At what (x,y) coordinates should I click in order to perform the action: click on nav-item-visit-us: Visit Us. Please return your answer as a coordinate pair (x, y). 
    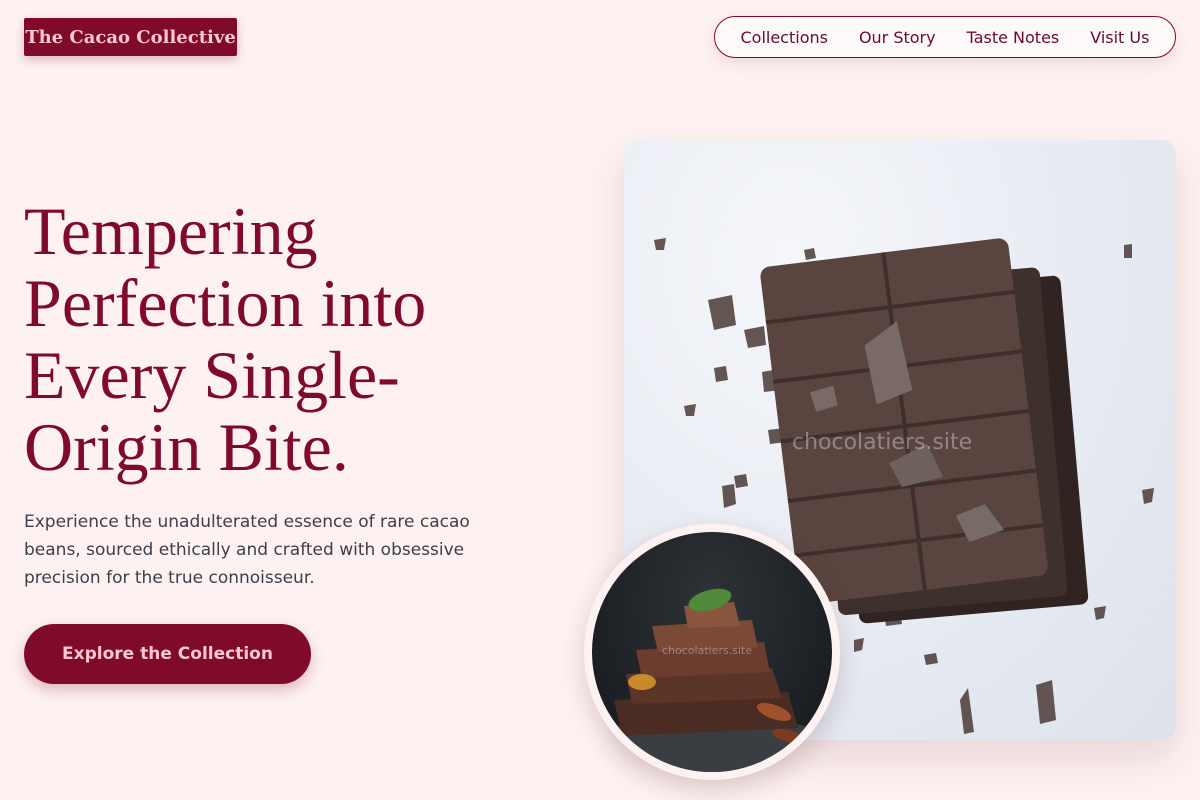
    Looking at the image, I should click on (1119, 37).